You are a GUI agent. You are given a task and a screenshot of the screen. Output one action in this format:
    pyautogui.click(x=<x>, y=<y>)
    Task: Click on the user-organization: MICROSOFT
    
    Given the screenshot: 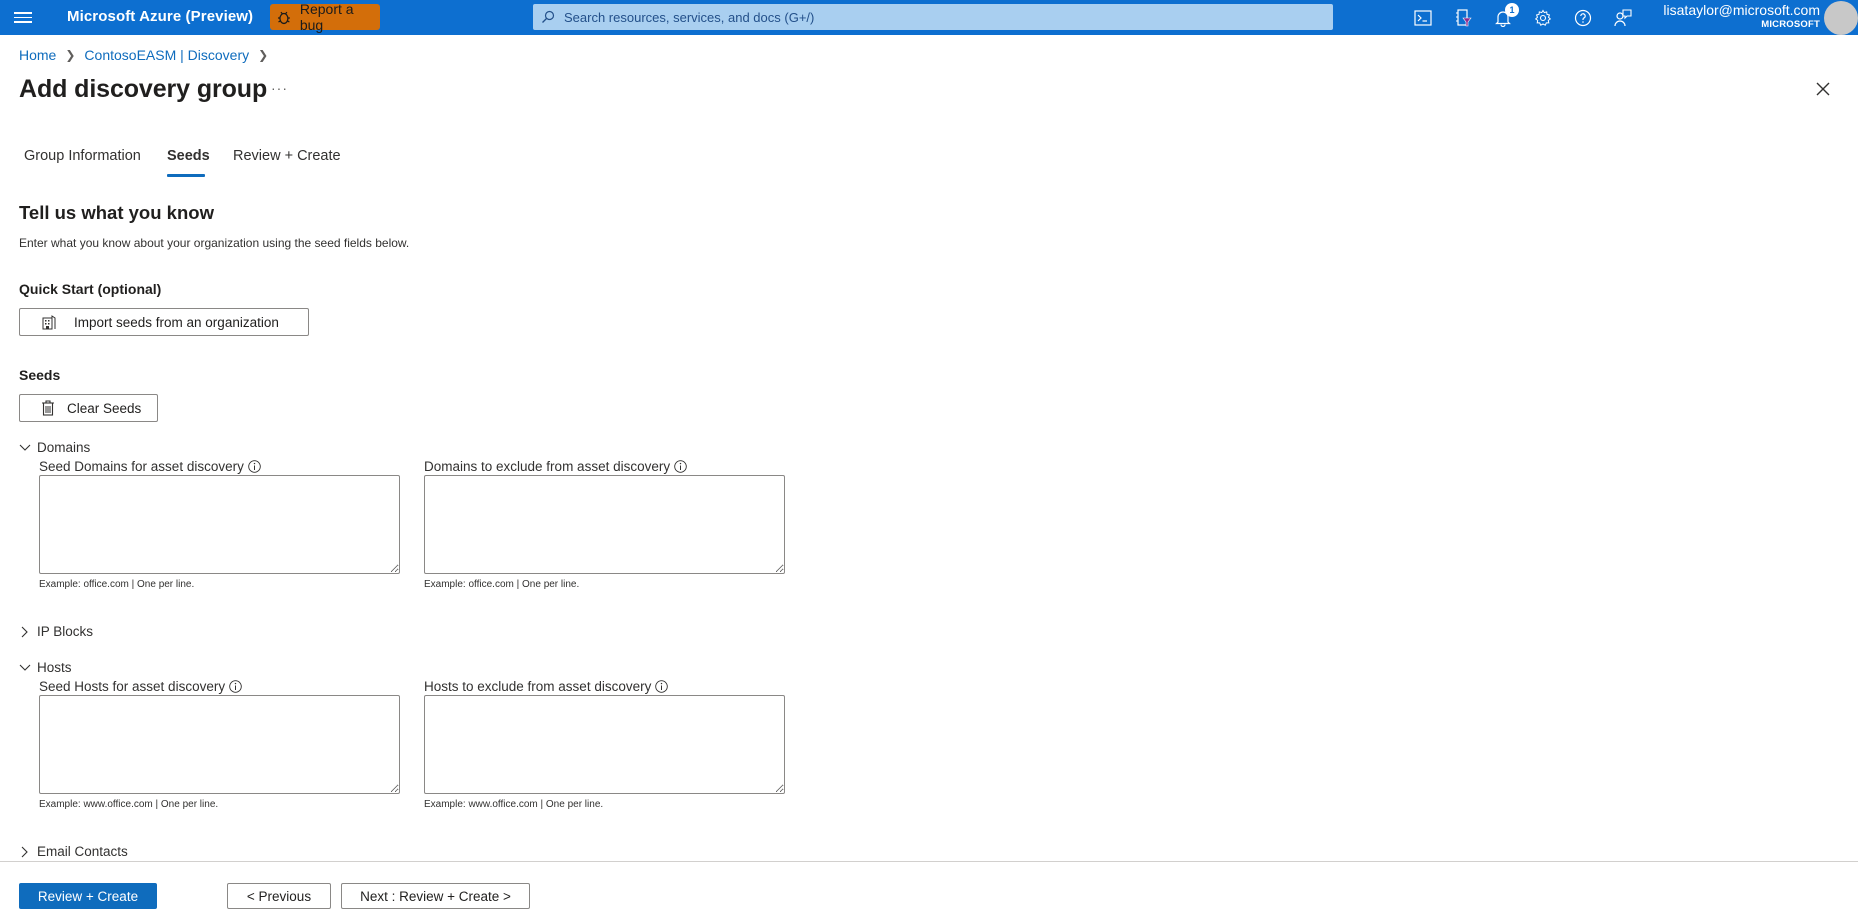 What is the action you would take?
    pyautogui.click(x=1790, y=24)
    